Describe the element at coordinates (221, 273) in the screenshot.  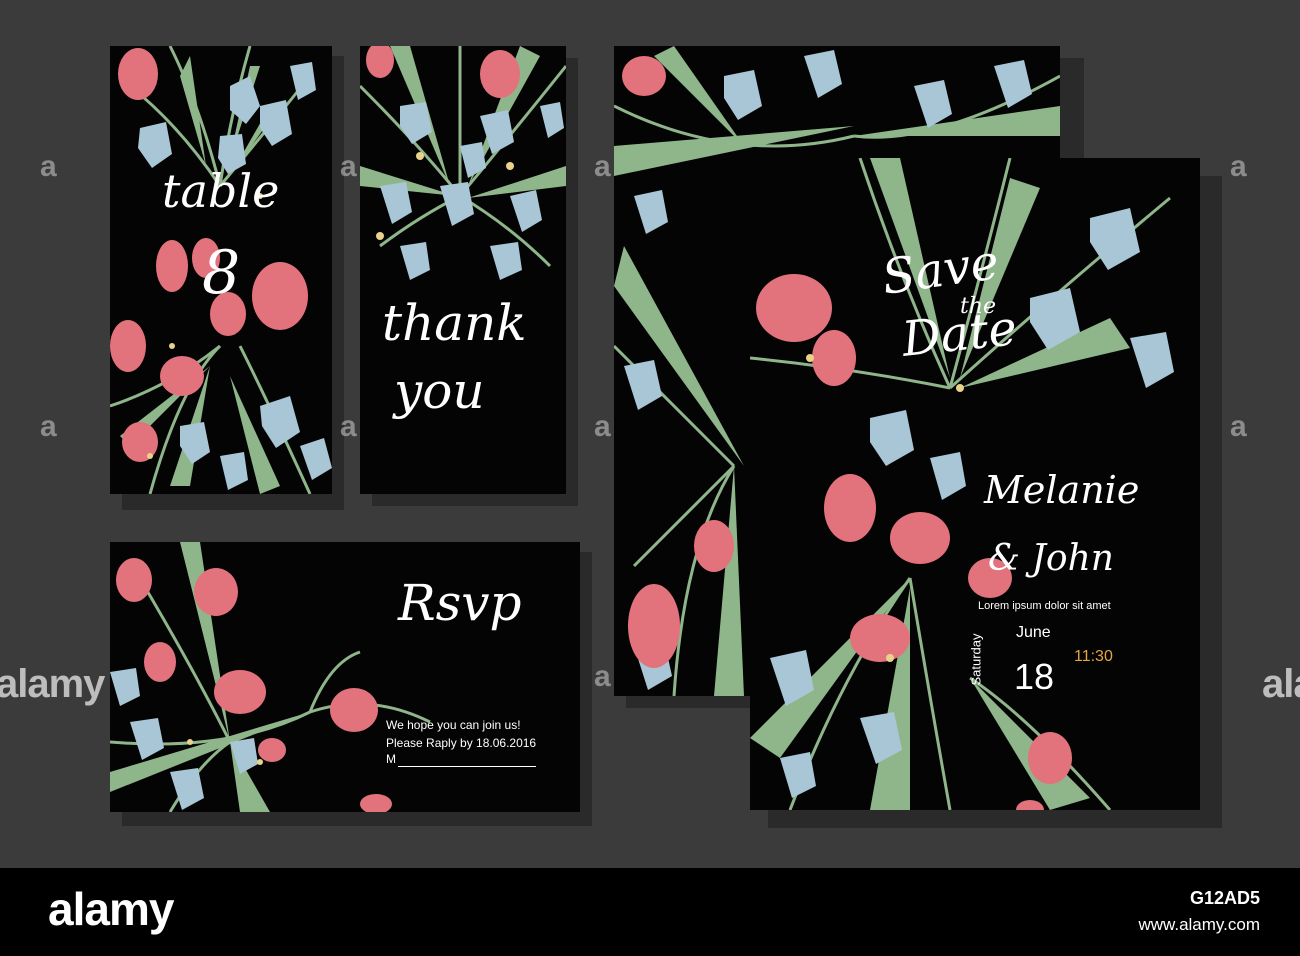
I see `table-number: 8` at that location.